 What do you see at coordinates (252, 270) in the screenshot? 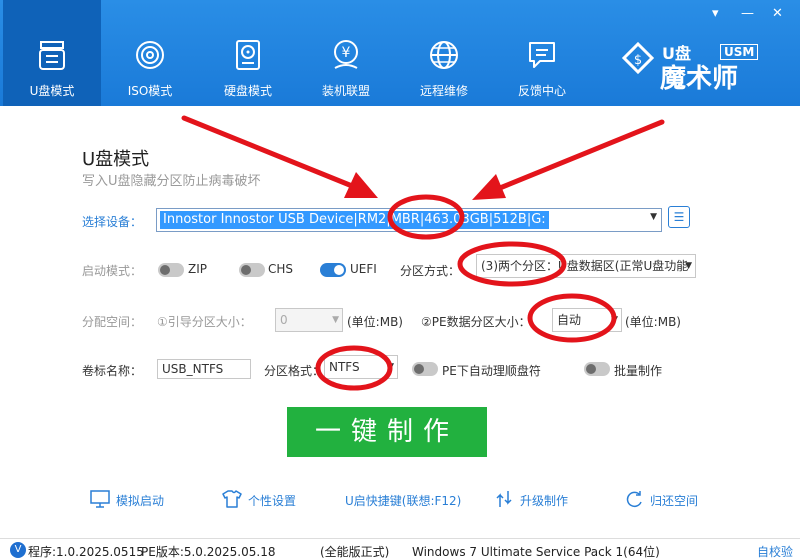
I see `chs-toggle` at bounding box center [252, 270].